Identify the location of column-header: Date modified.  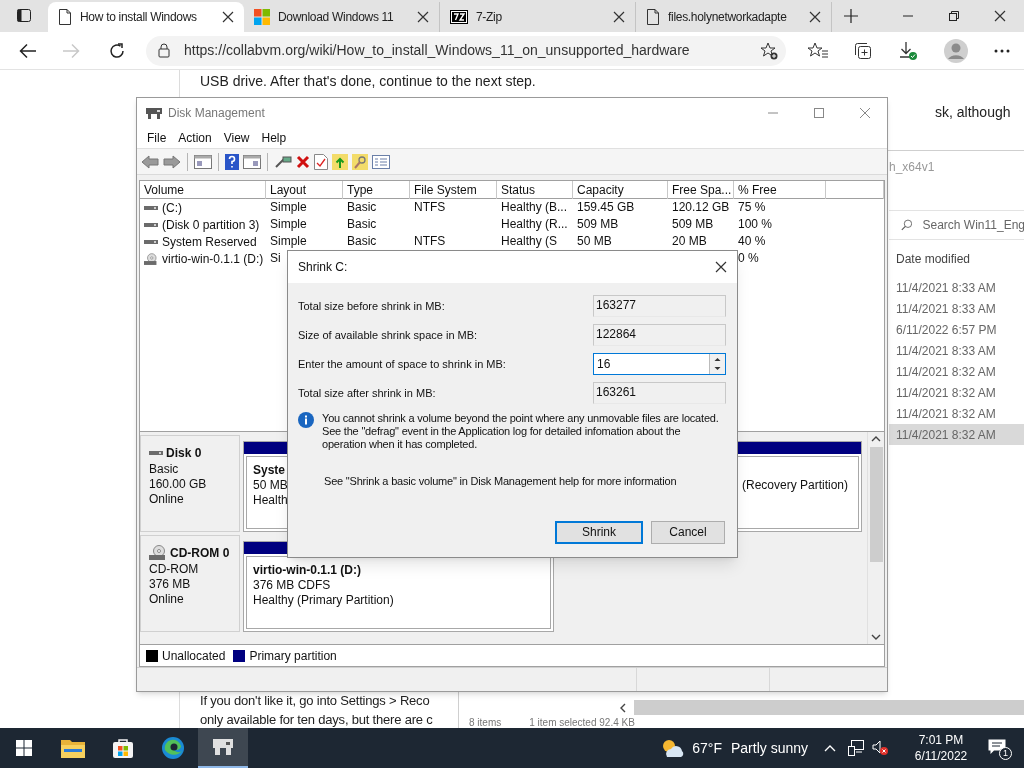
(960, 259).